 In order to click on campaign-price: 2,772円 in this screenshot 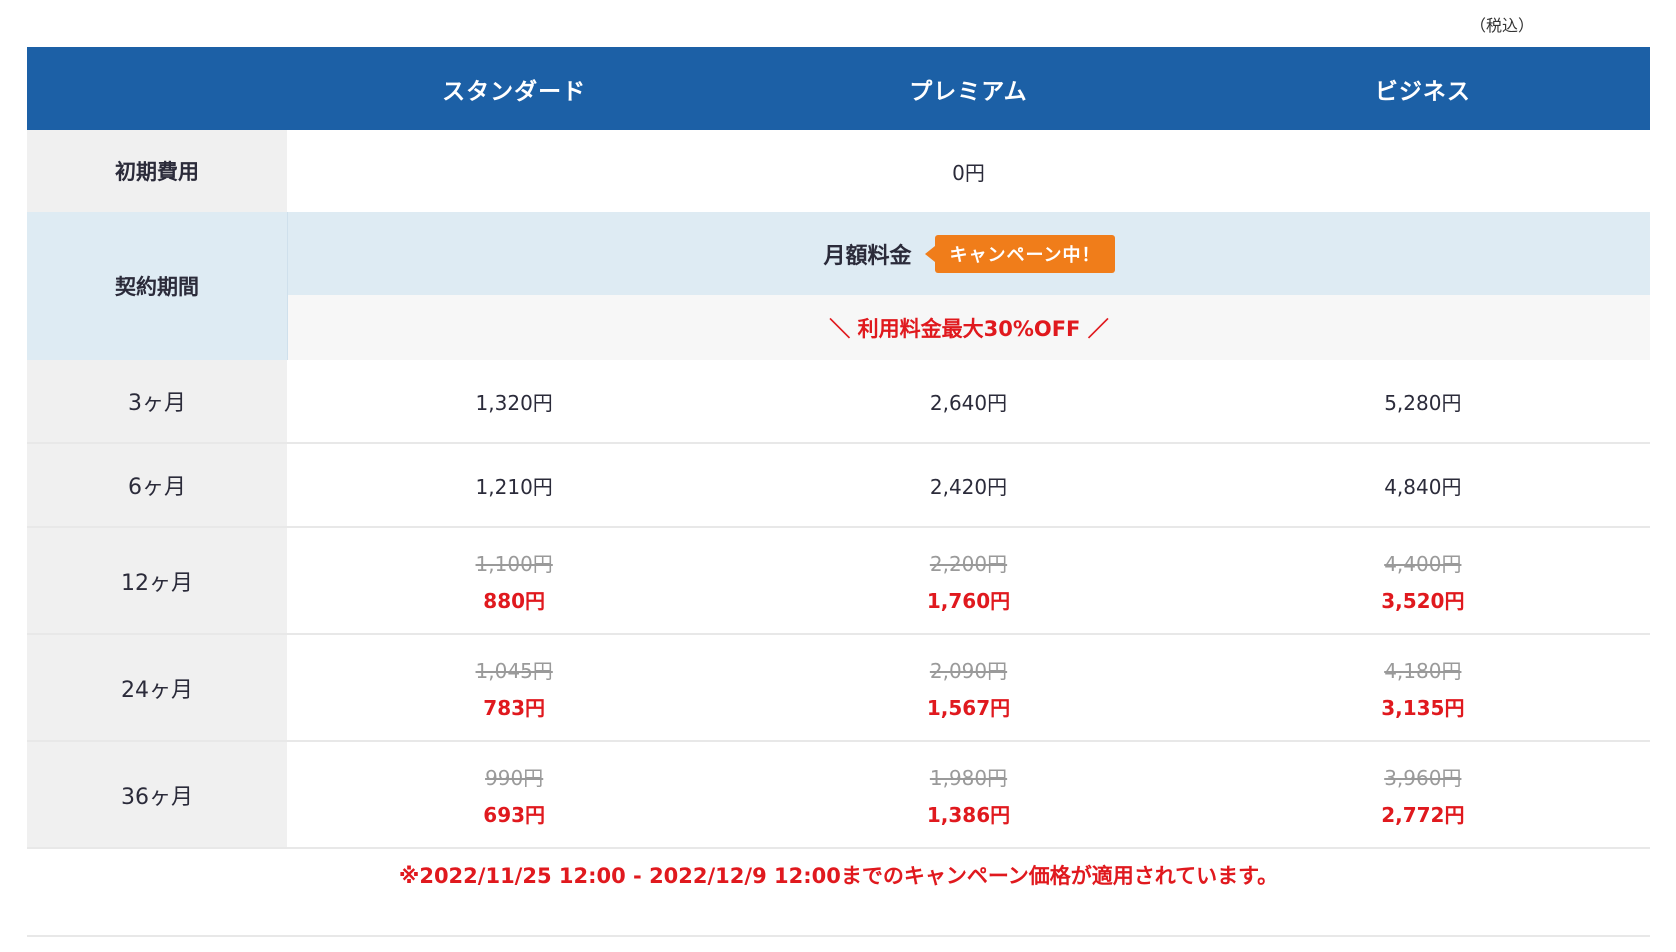, I will do `click(1423, 814)`.